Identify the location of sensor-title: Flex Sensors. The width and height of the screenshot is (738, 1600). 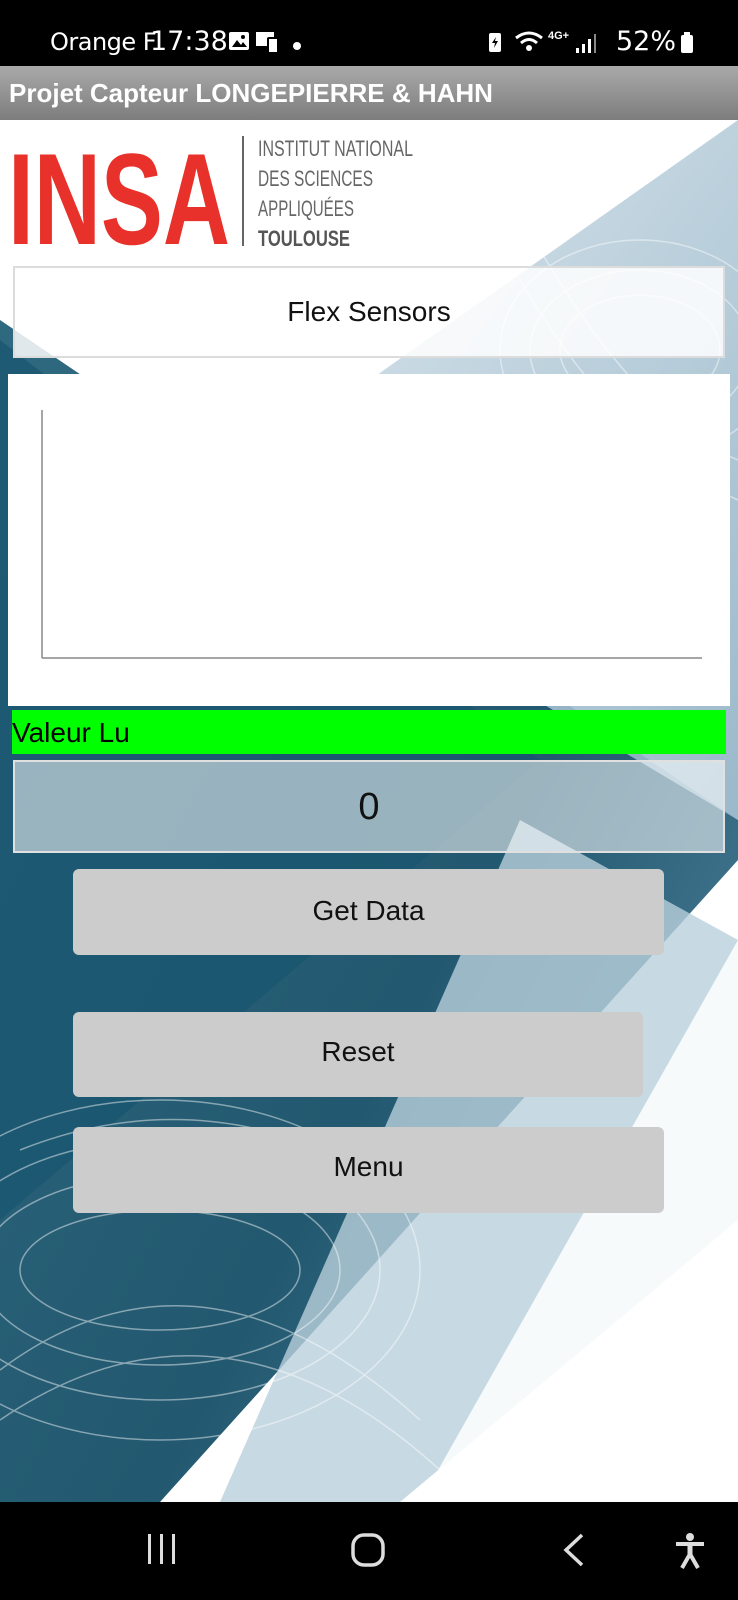
(369, 312).